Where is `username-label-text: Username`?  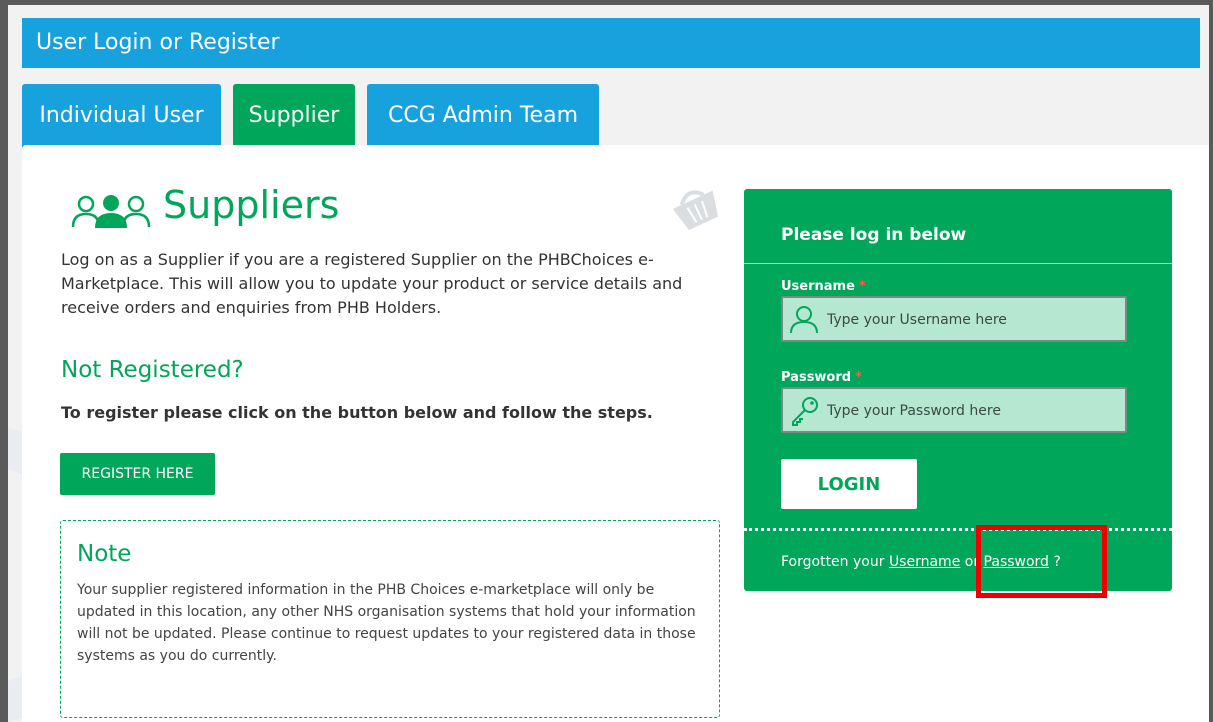 username-label-text: Username is located at coordinates (818, 286).